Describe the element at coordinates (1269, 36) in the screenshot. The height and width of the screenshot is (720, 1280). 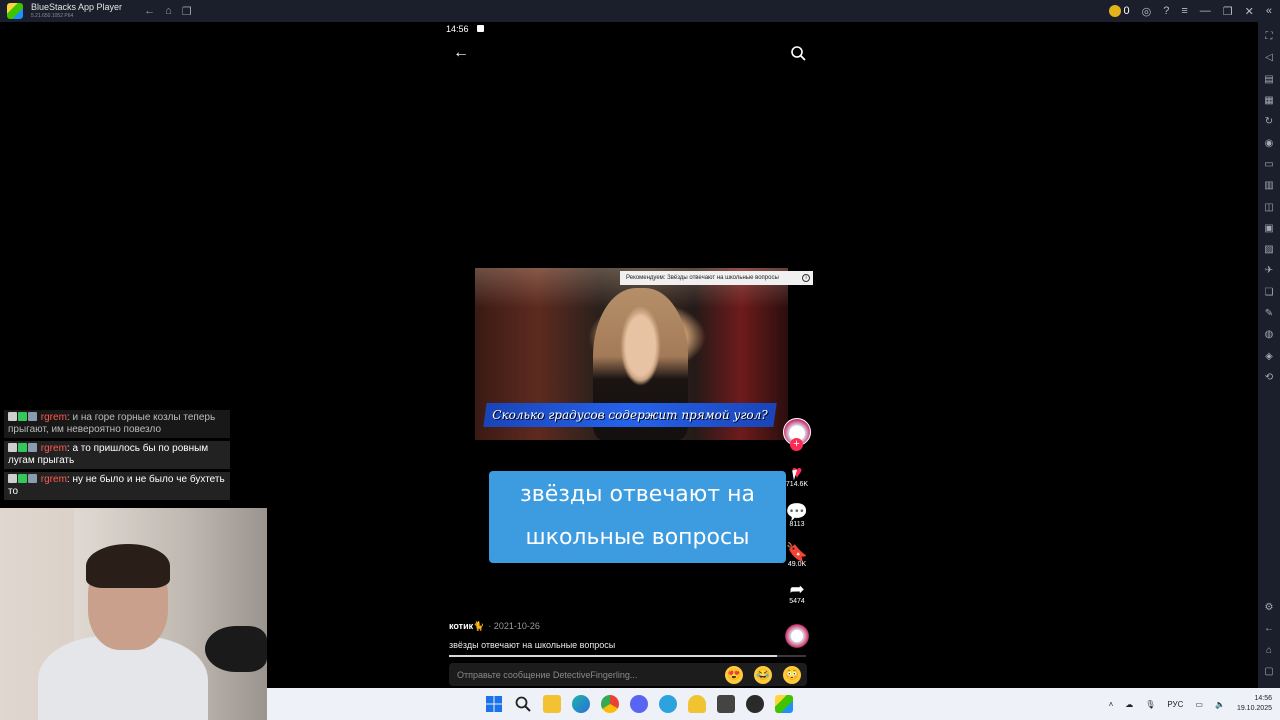
I see `fullscreen-icon: ⛶` at that location.